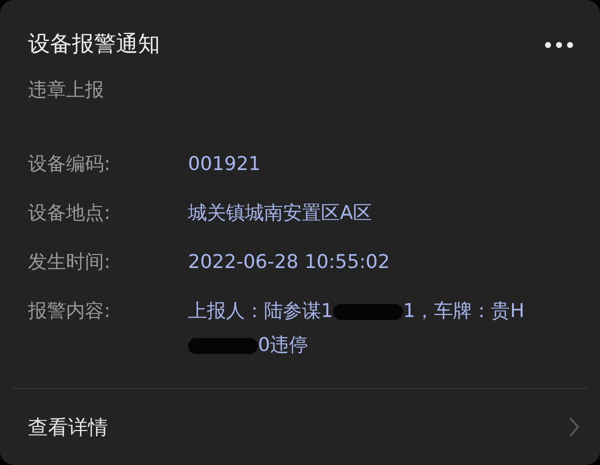 The width and height of the screenshot is (600, 465). Describe the element at coordinates (280, 213) in the screenshot. I see `field-value: 城关镇城南安置区A区` at that location.